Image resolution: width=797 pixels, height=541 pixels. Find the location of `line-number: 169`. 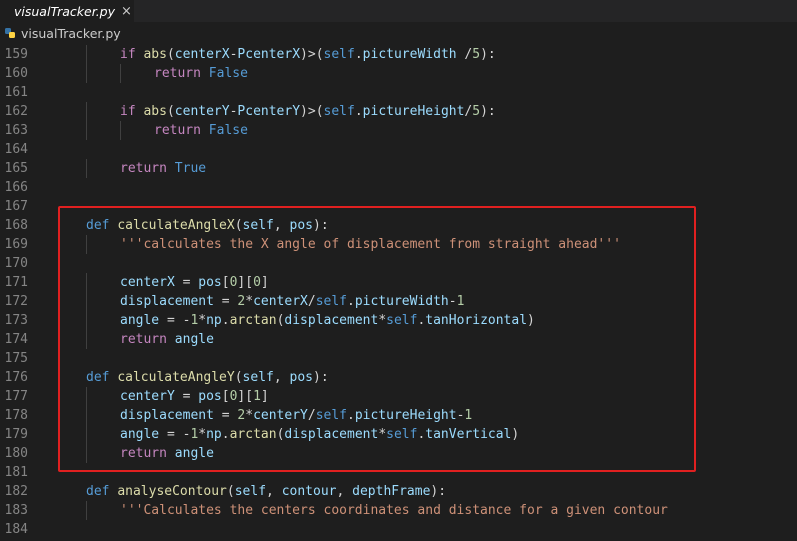

line-number: 169 is located at coordinates (16, 244).